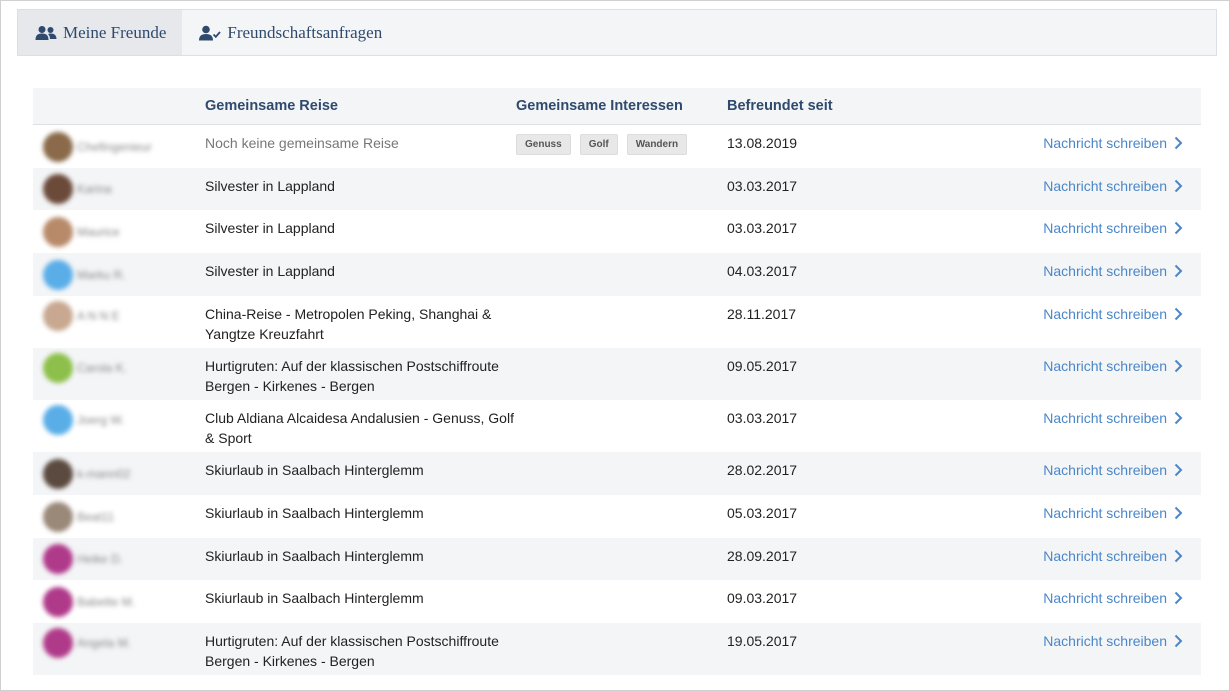 Image resolution: width=1230 pixels, height=691 pixels. What do you see at coordinates (762, 641) in the screenshot?
I see `friends-since-date: 19.05.2017` at bounding box center [762, 641].